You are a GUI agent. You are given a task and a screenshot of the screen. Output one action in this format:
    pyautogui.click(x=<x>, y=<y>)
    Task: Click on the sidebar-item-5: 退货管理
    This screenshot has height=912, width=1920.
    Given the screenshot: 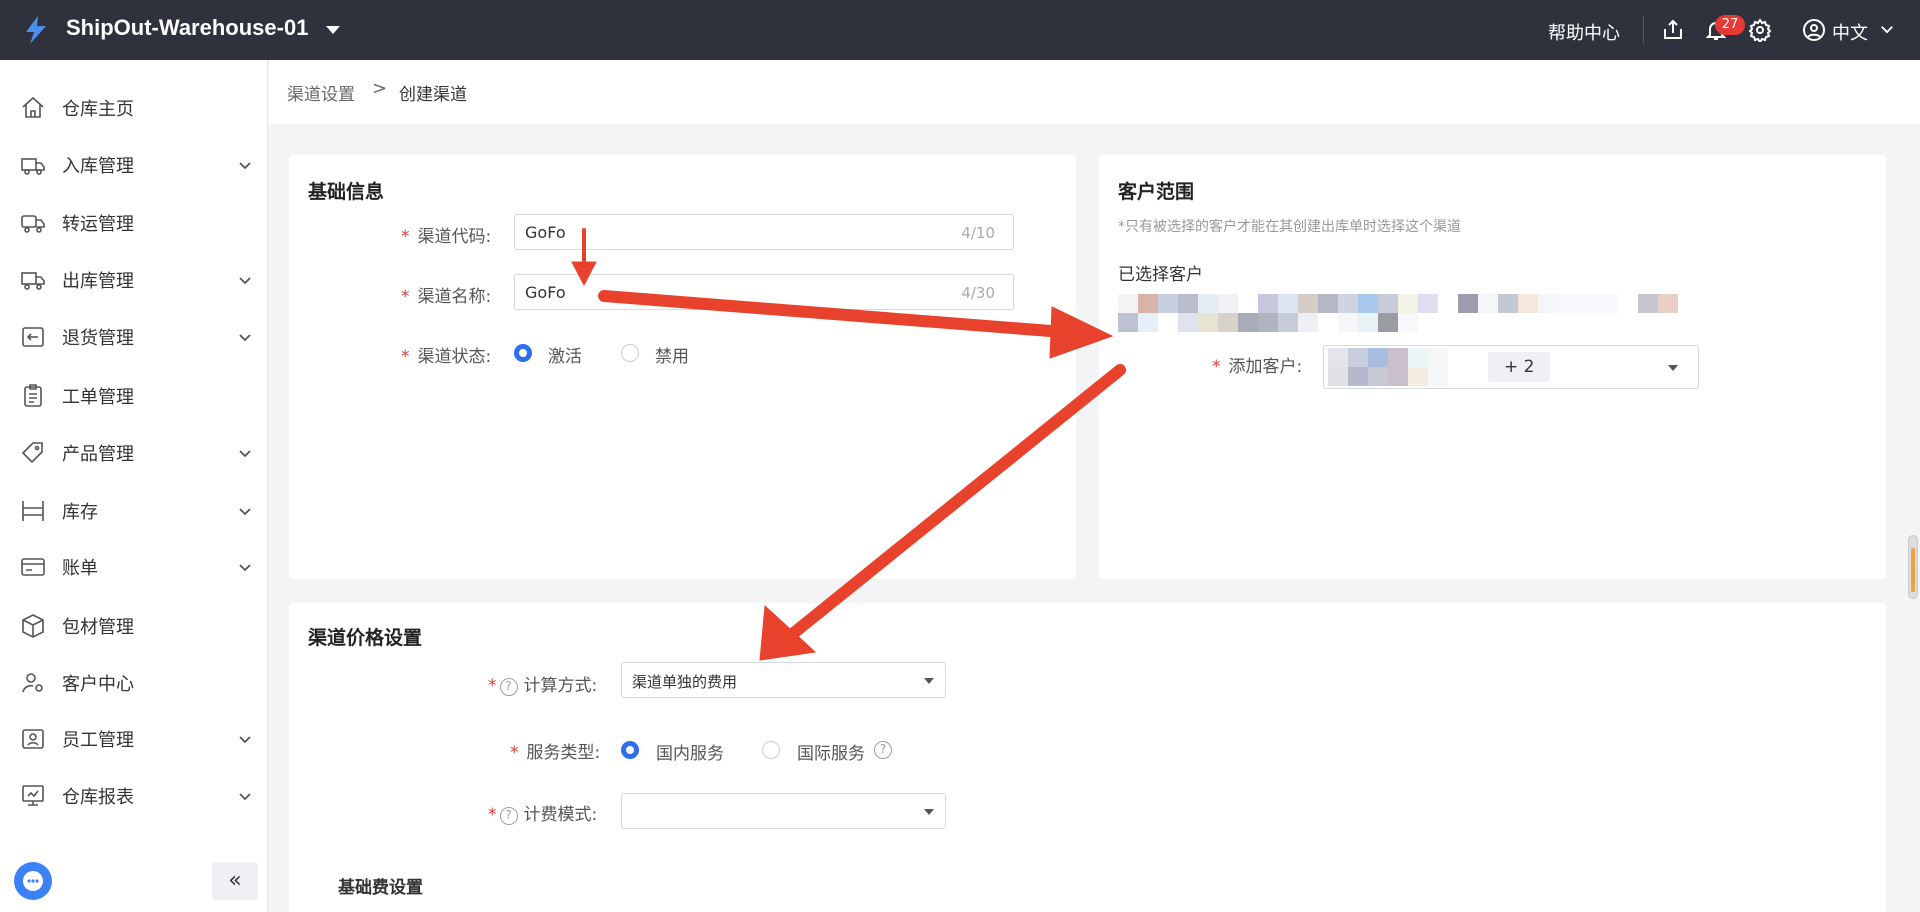 What is the action you would take?
    pyautogui.click(x=134, y=337)
    